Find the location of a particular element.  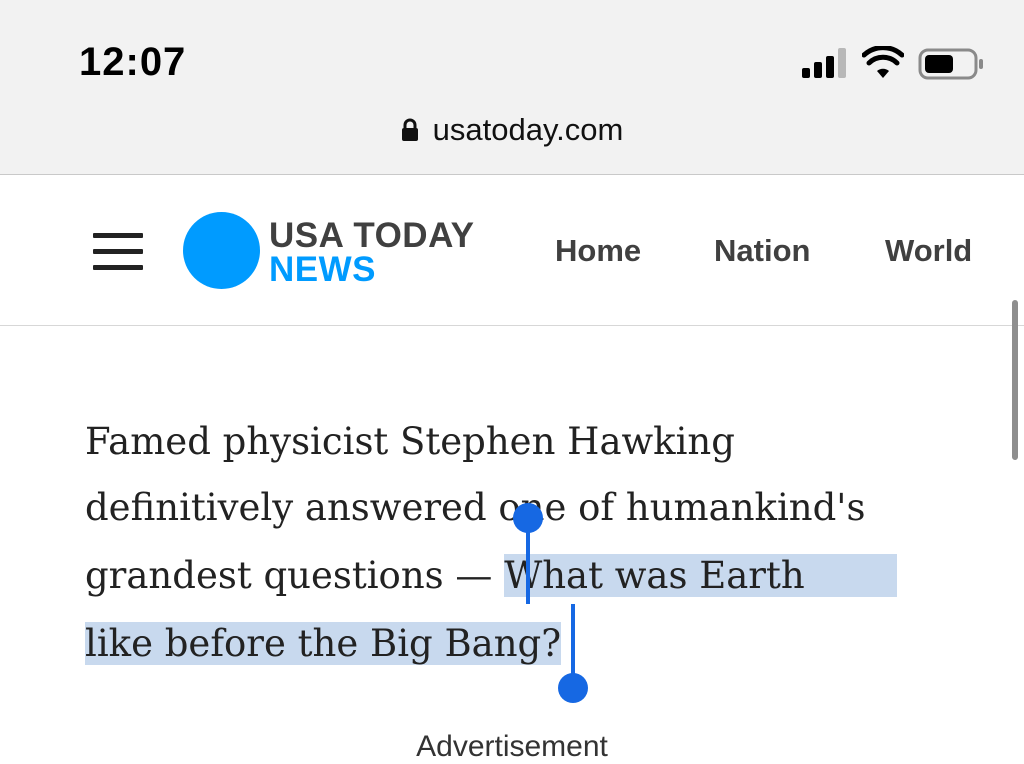

logo-text-news: NEWS is located at coordinates (322, 269).